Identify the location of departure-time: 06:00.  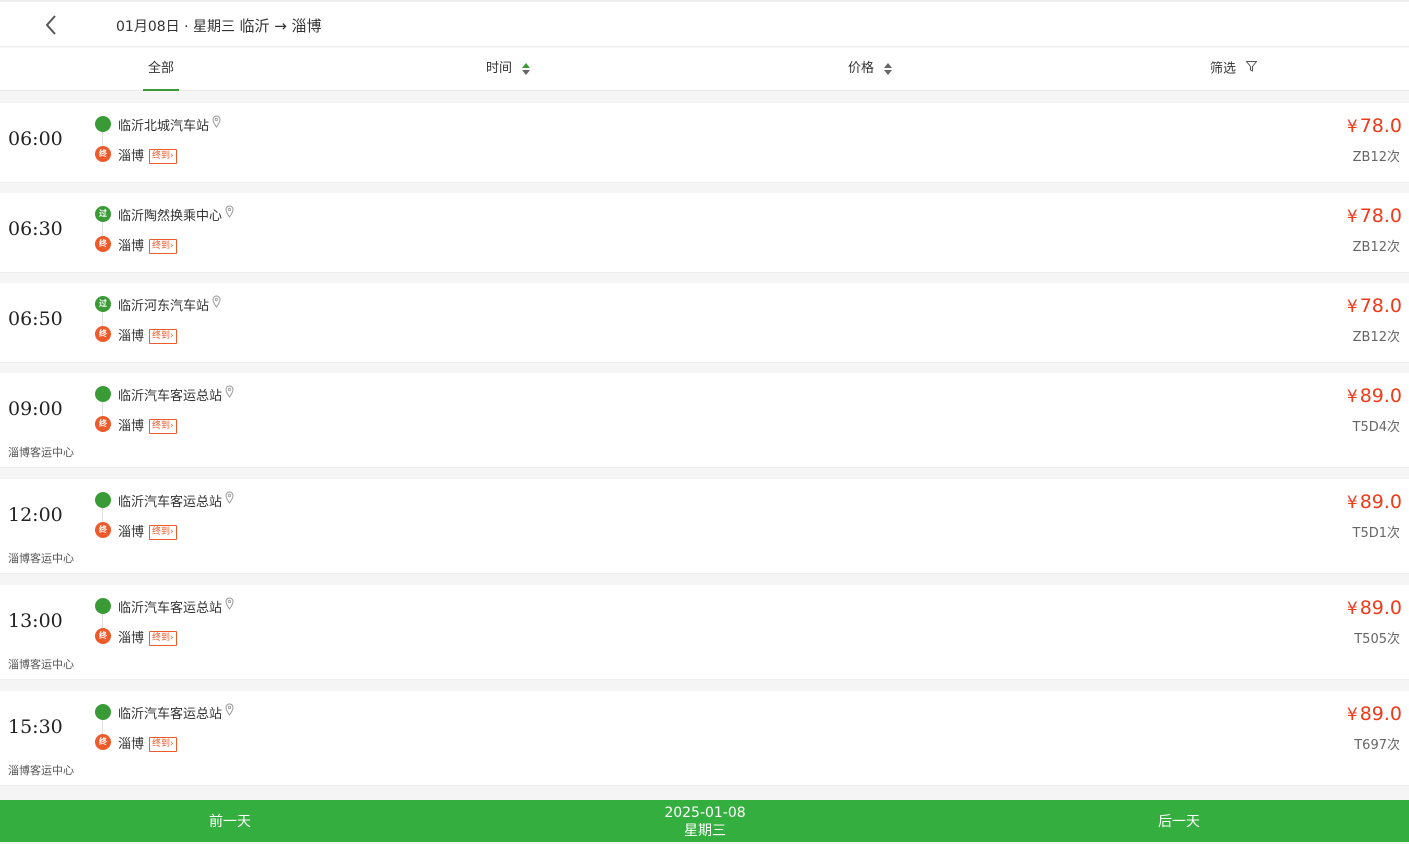
(35, 139).